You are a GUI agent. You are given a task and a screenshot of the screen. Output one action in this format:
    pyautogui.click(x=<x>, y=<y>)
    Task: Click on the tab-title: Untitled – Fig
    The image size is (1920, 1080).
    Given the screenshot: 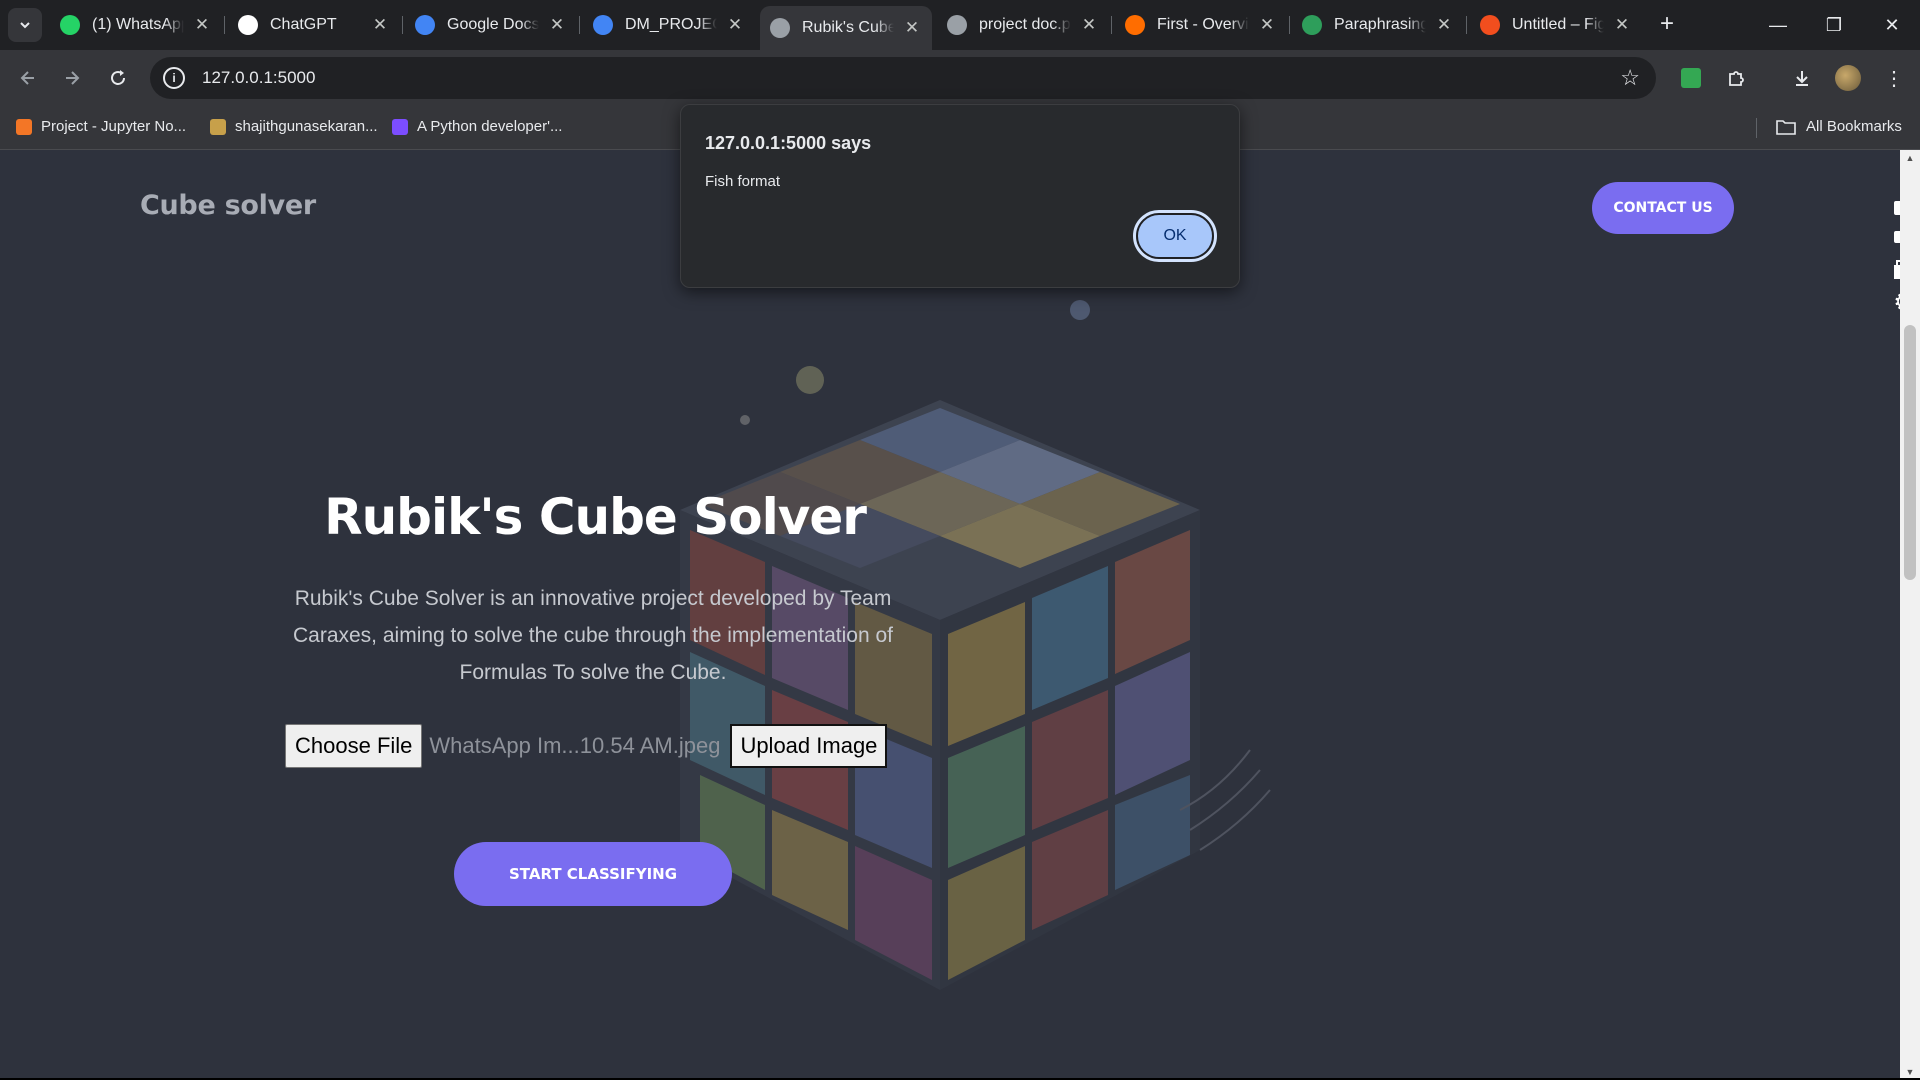 What is the action you would take?
    pyautogui.click(x=1558, y=24)
    